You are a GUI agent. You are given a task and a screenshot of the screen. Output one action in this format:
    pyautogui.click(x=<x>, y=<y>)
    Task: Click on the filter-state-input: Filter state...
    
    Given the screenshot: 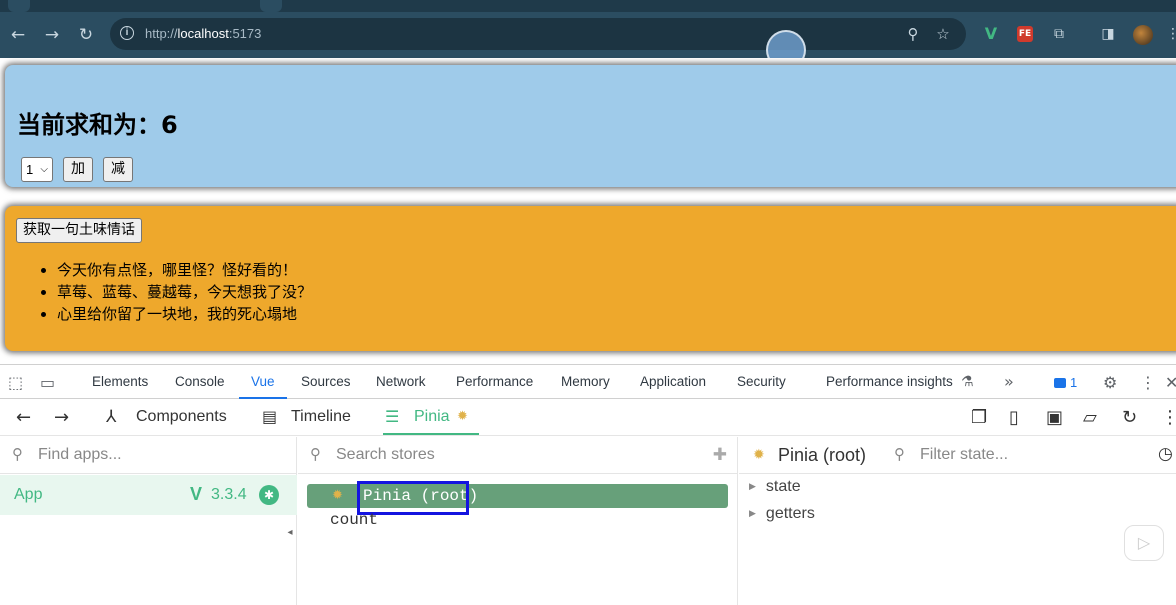 What is the action you would take?
    pyautogui.click(x=964, y=455)
    